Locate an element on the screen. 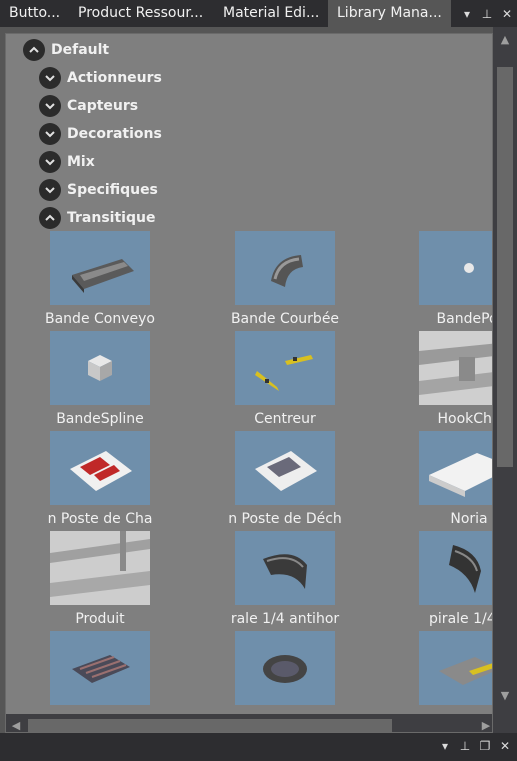 The width and height of the screenshot is (517, 761). scroll-right-icon: ▶ is located at coordinates (485, 725).